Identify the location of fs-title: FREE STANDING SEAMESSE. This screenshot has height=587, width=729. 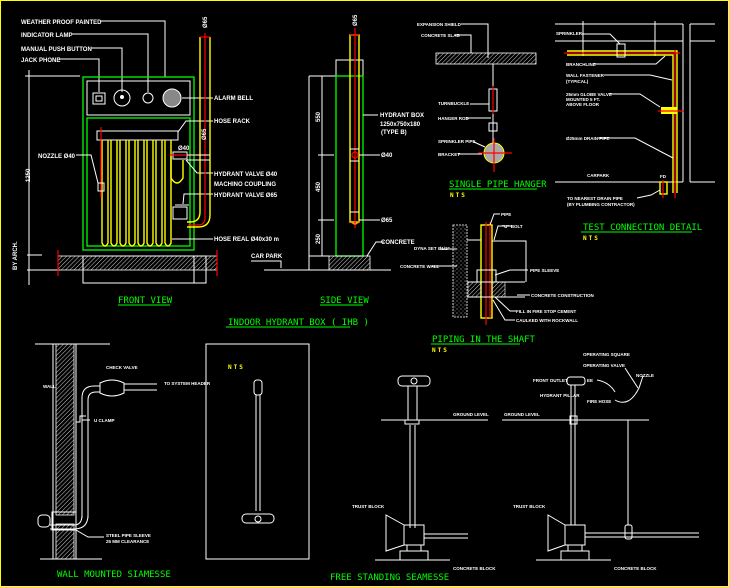
(389, 578).